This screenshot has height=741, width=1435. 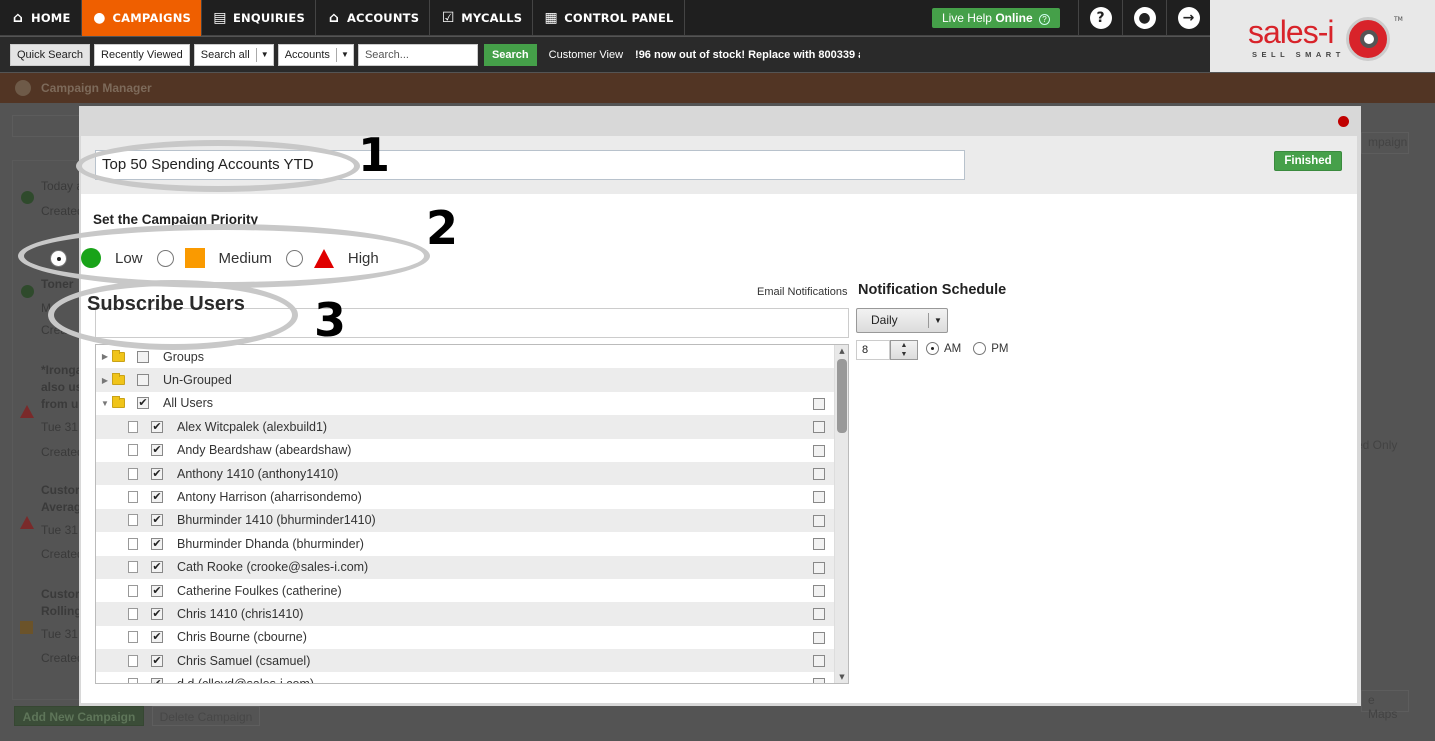 I want to click on tree-scrollbar: ▲ ▼, so click(x=841, y=514).